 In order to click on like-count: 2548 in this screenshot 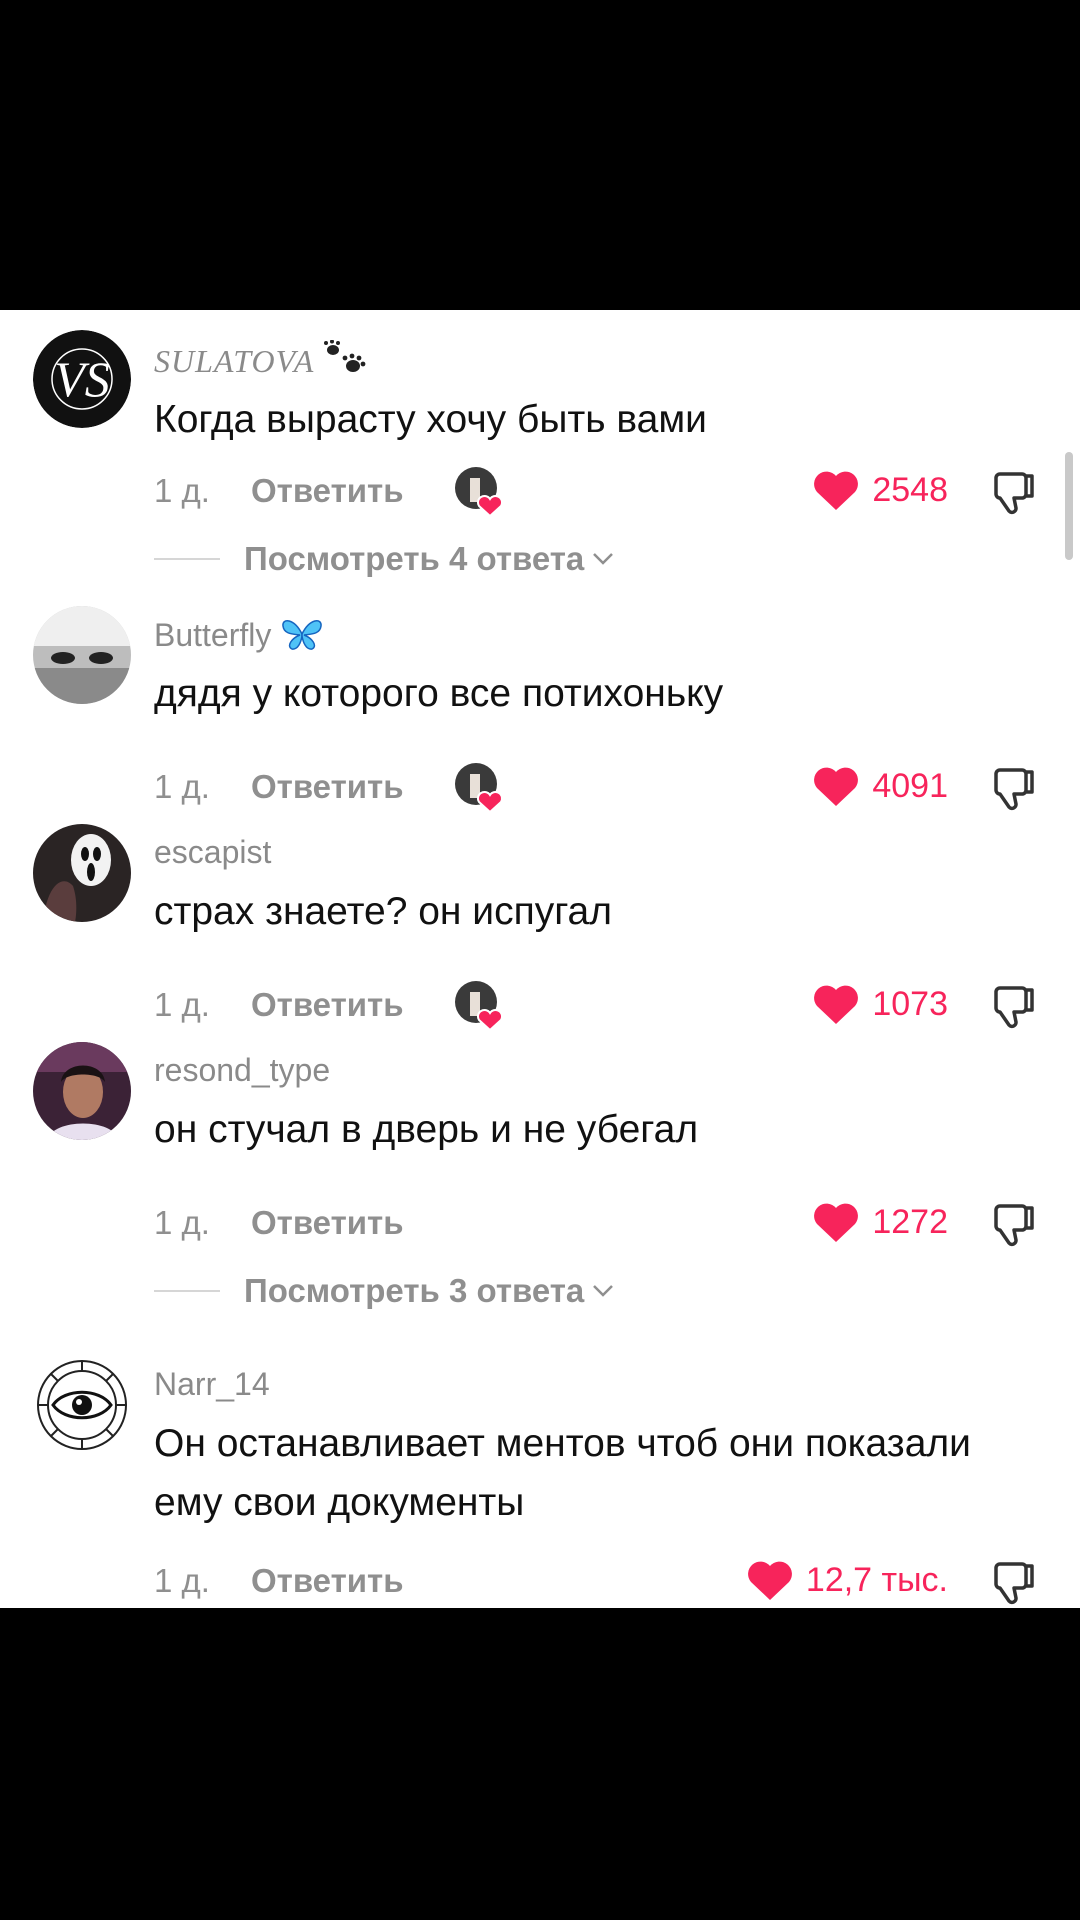, I will do `click(910, 489)`.